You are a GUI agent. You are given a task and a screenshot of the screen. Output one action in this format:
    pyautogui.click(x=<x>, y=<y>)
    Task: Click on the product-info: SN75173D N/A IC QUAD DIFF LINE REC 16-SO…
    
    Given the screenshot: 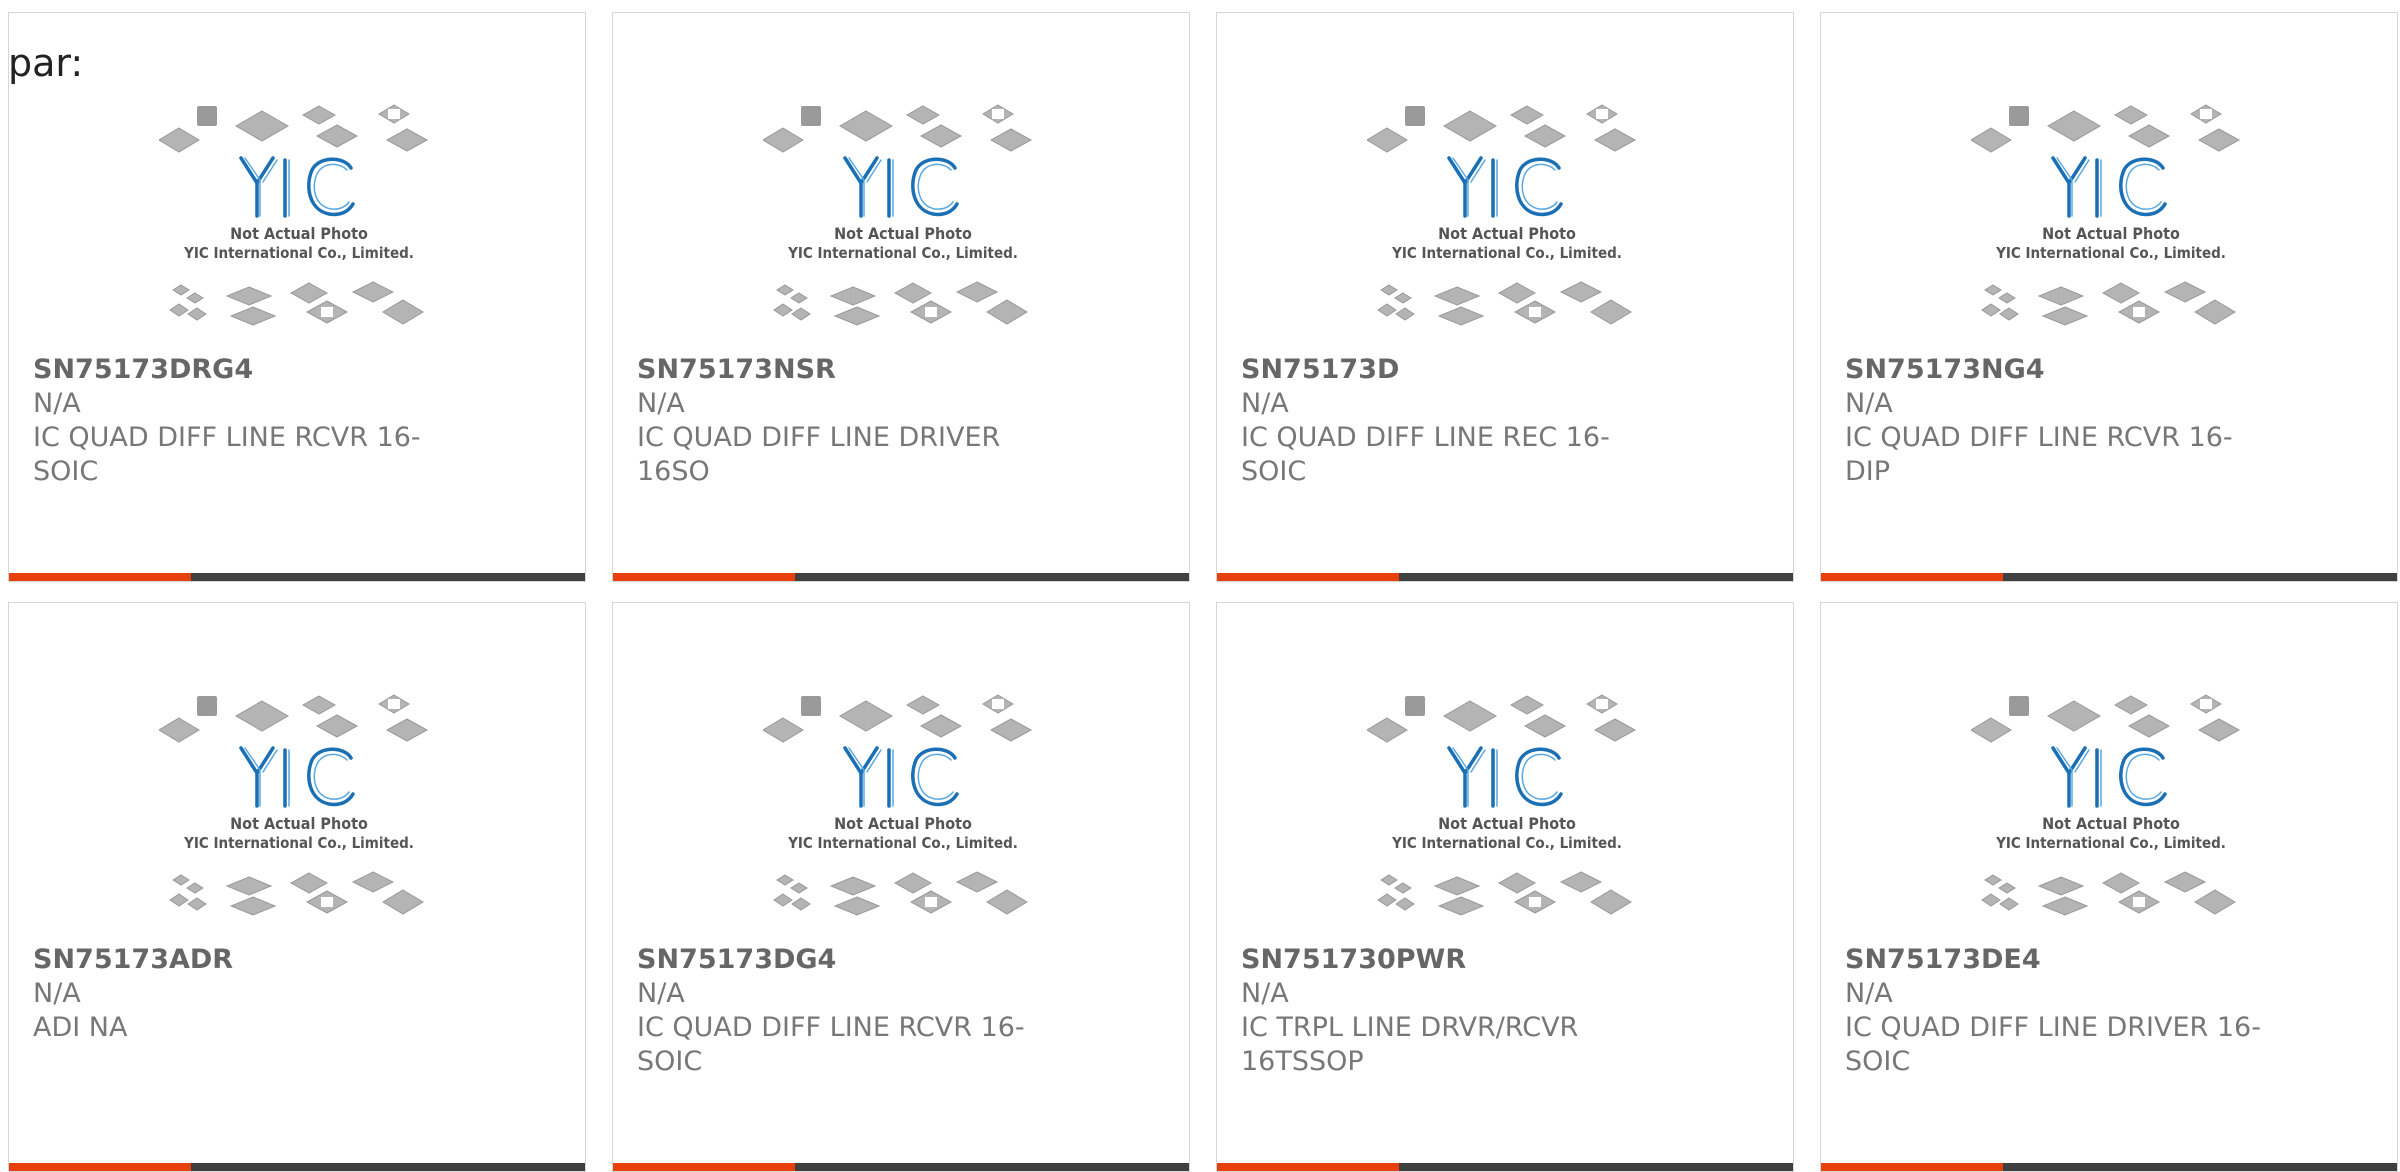 What is the action you would take?
    pyautogui.click(x=1451, y=421)
    